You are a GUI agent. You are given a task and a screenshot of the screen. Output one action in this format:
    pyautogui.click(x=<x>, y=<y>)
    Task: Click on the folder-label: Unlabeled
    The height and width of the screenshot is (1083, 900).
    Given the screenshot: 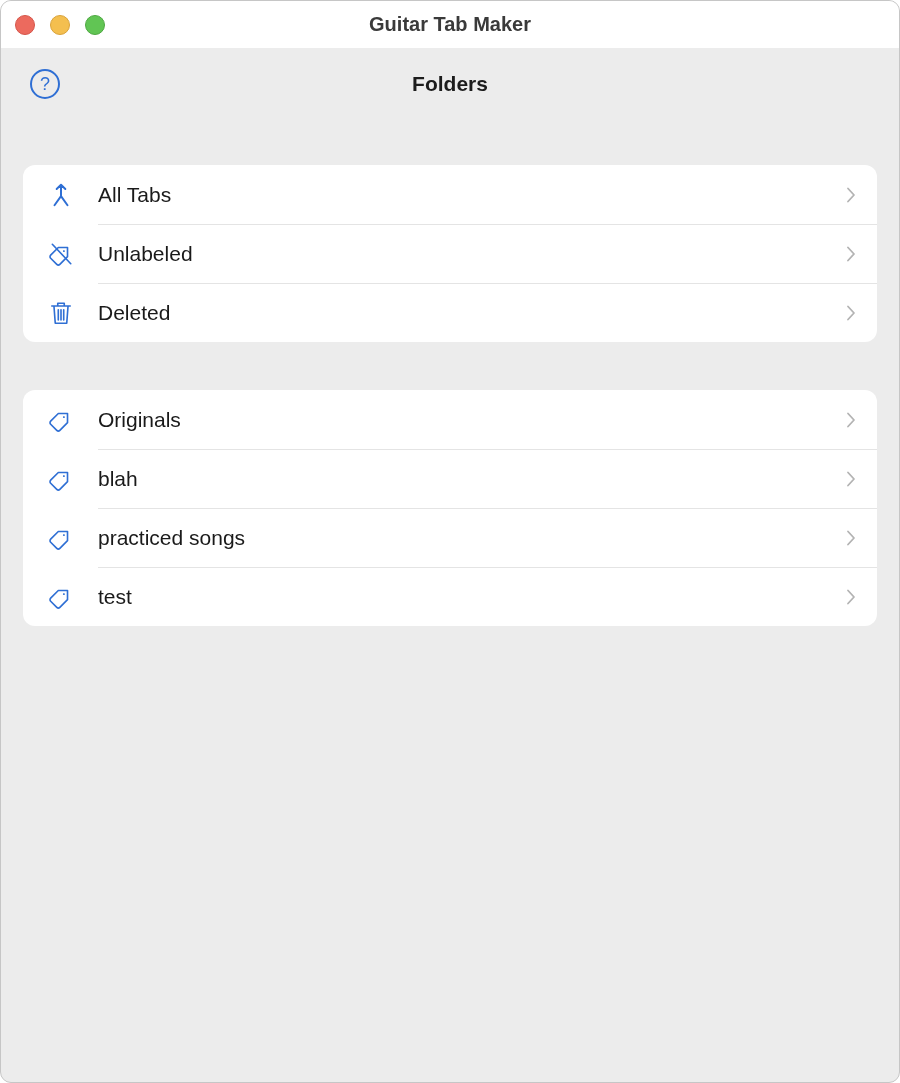 What is the action you would take?
    pyautogui.click(x=145, y=254)
    